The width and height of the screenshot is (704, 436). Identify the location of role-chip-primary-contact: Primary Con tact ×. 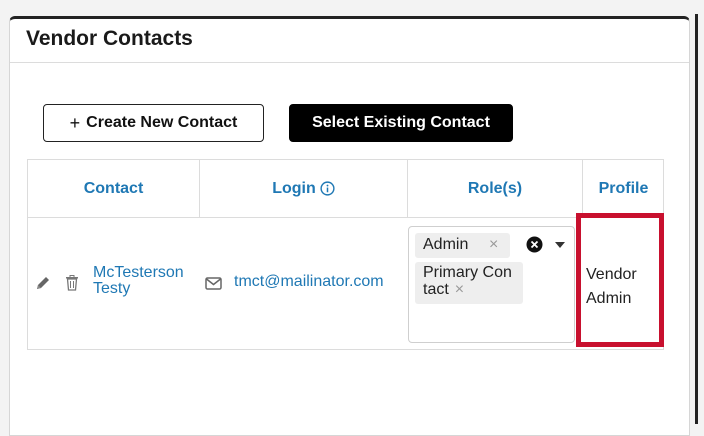
(469, 283).